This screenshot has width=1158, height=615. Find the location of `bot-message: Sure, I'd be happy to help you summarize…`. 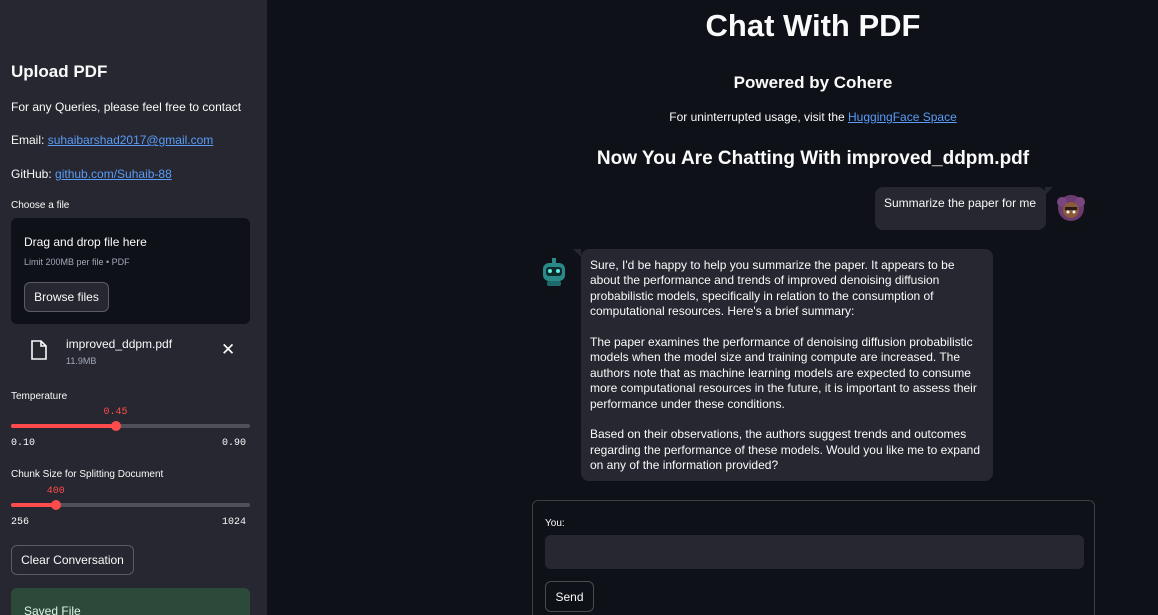

bot-message: Sure, I'd be happy to help you summarize… is located at coordinates (787, 365).